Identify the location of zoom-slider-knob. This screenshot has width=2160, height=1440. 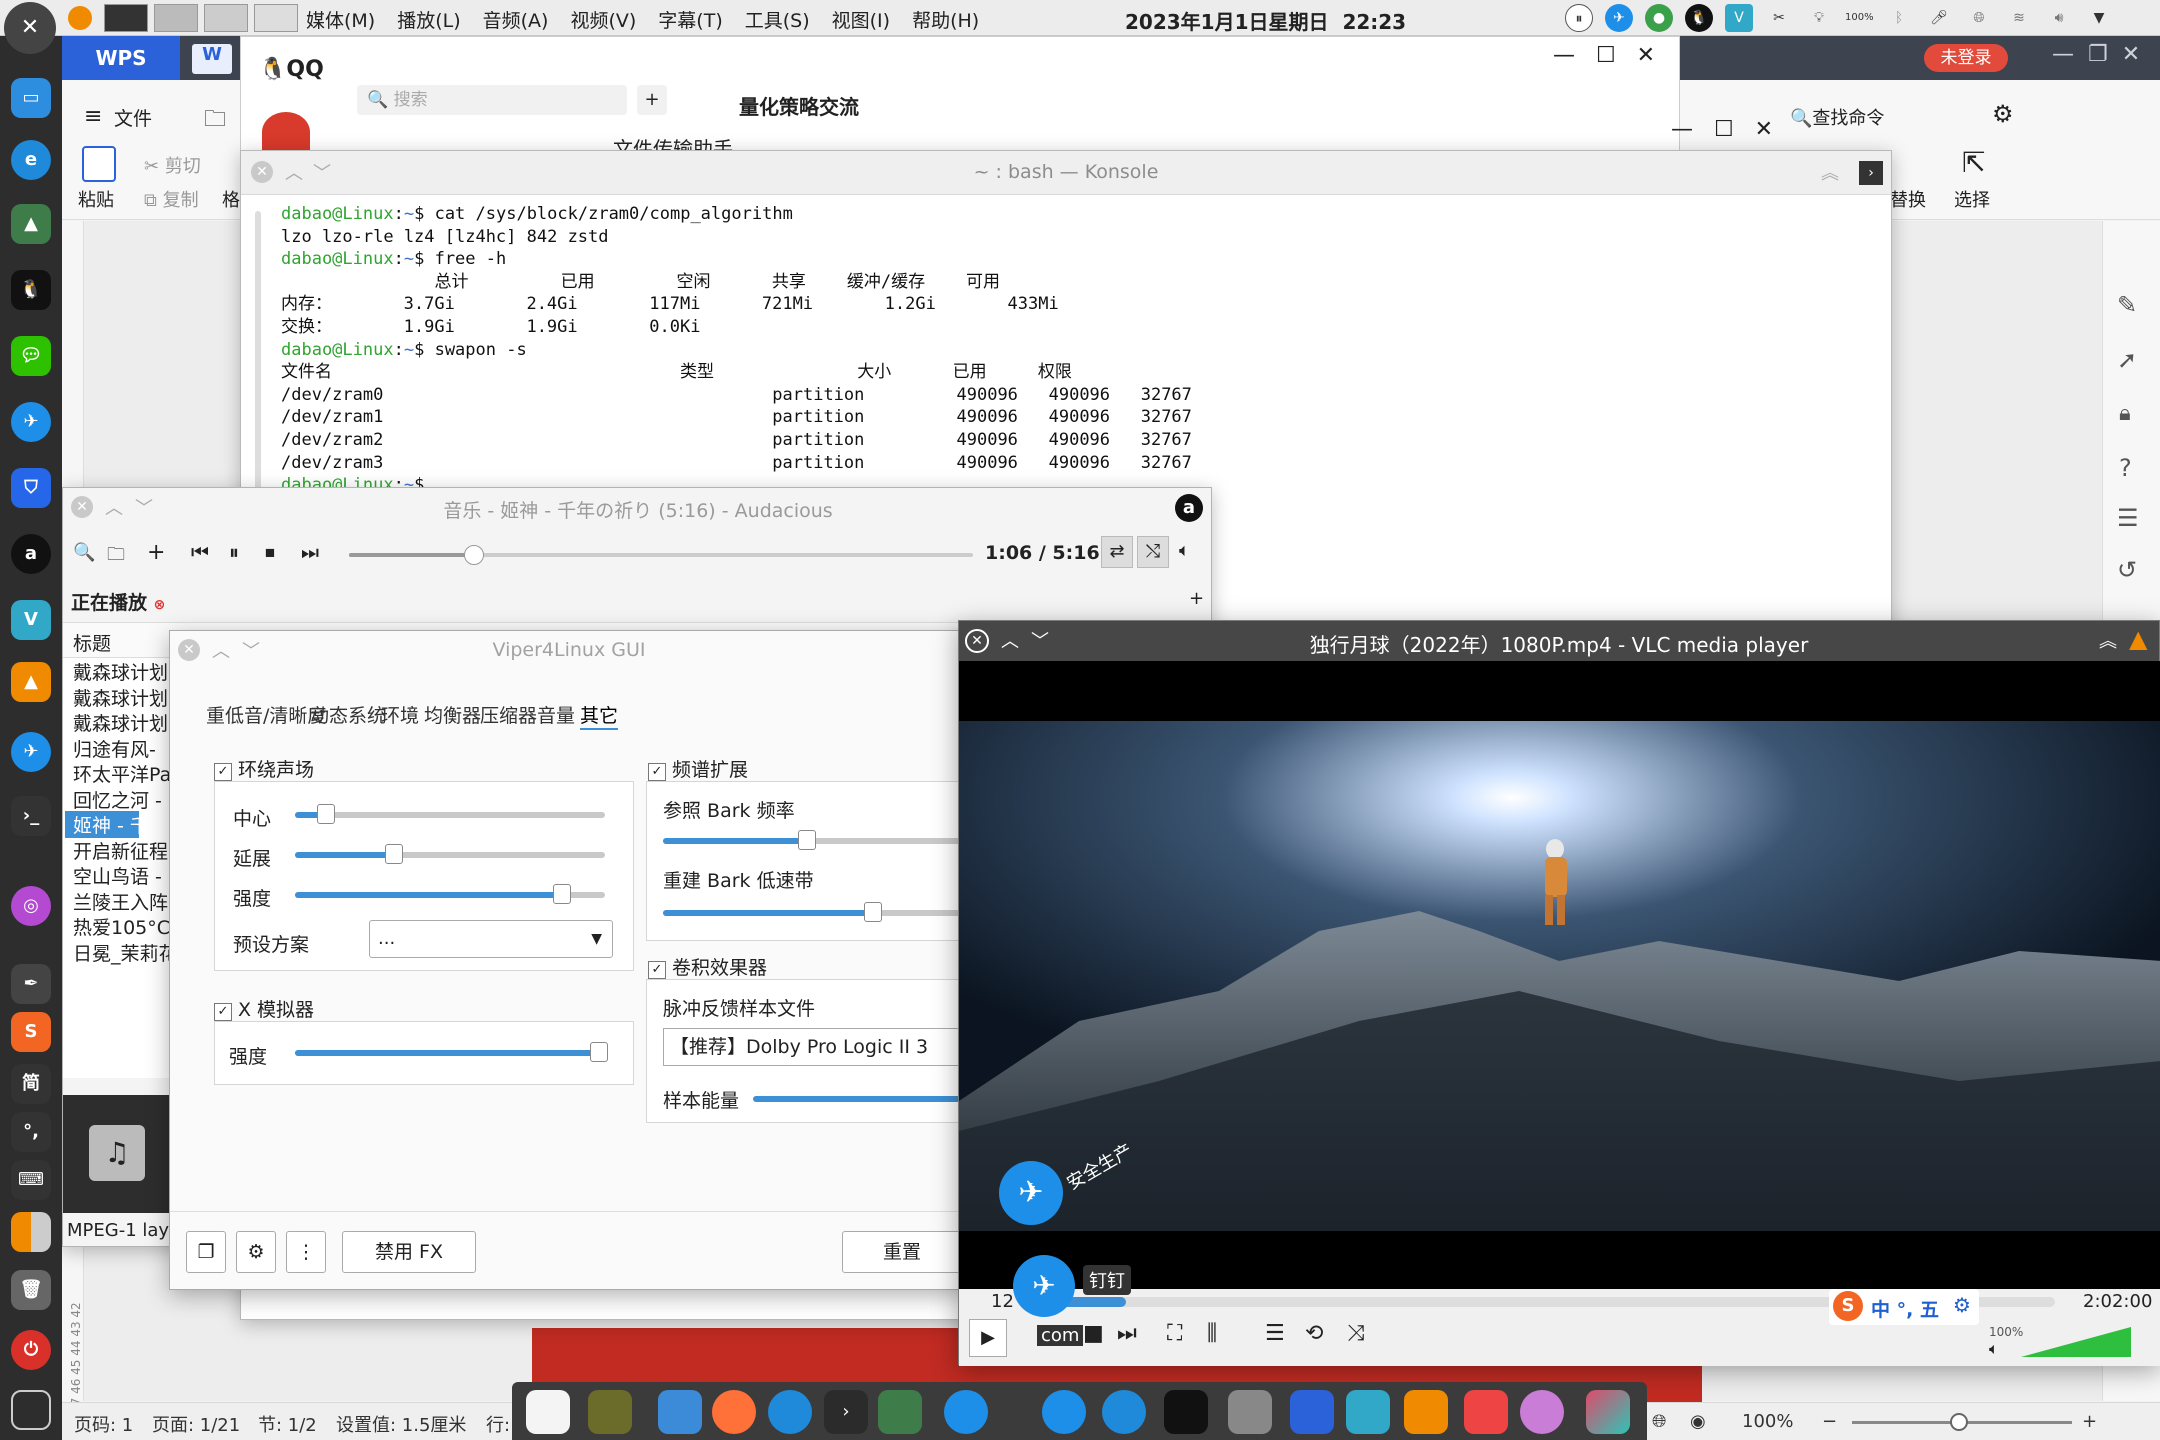
(1959, 1422).